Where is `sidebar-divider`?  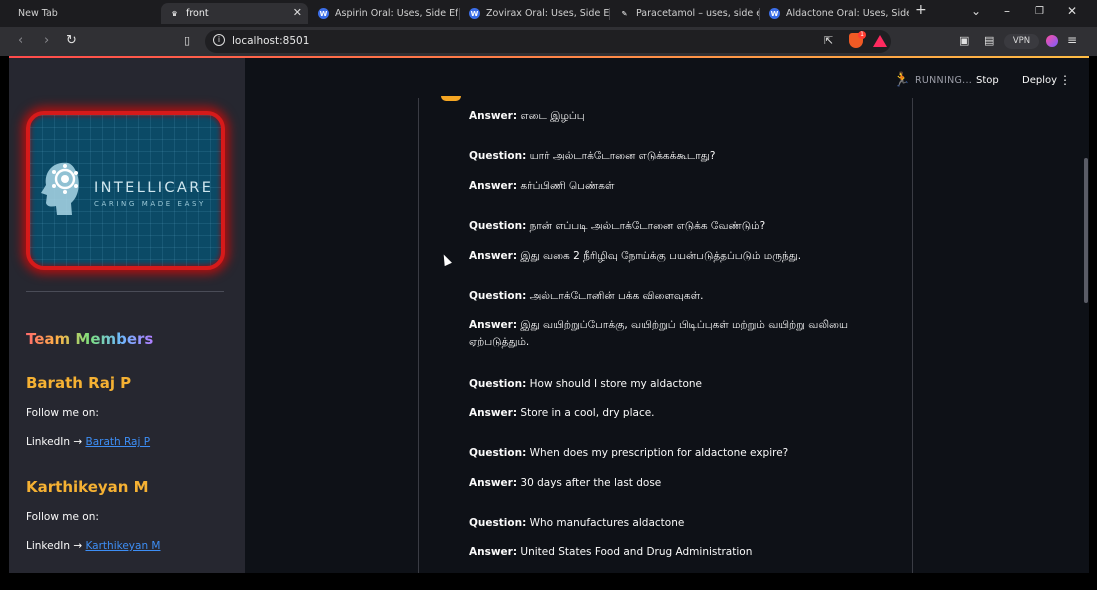 sidebar-divider is located at coordinates (125, 291).